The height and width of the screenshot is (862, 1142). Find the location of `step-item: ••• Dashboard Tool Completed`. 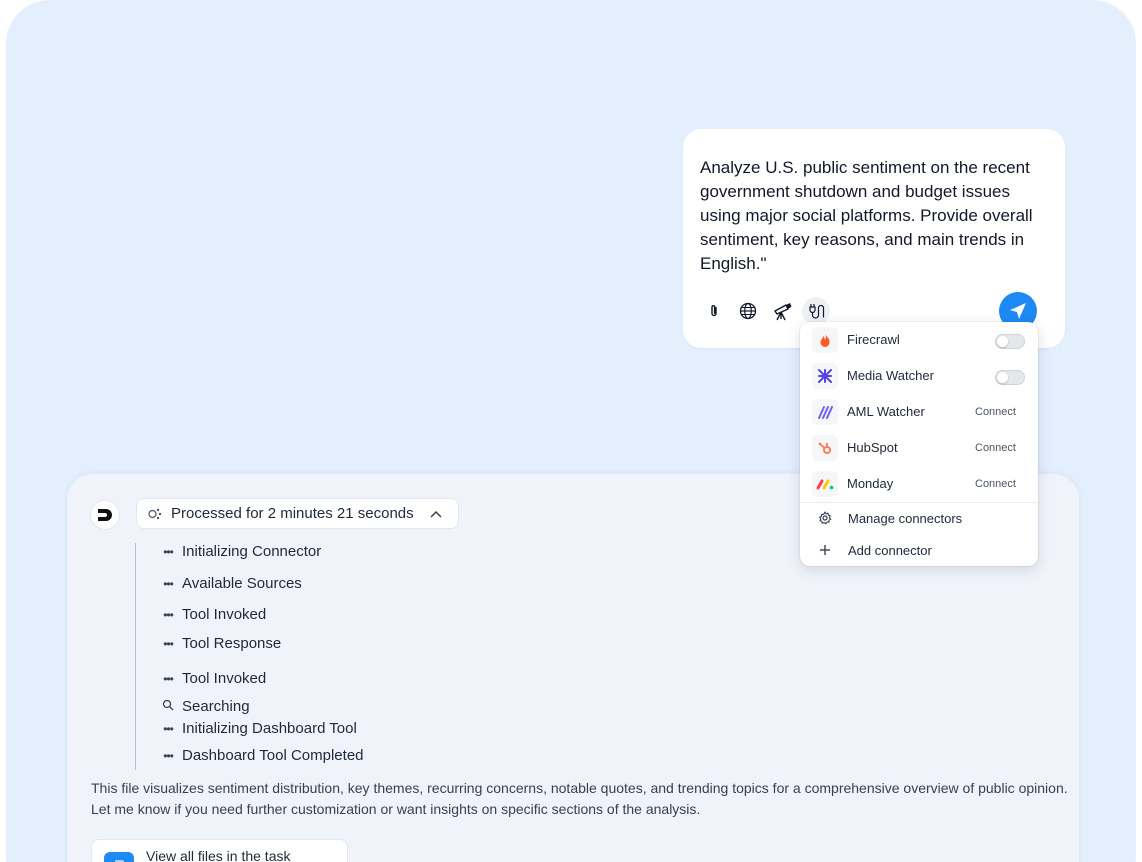

step-item: ••• Dashboard Tool Completed is located at coordinates (263, 755).